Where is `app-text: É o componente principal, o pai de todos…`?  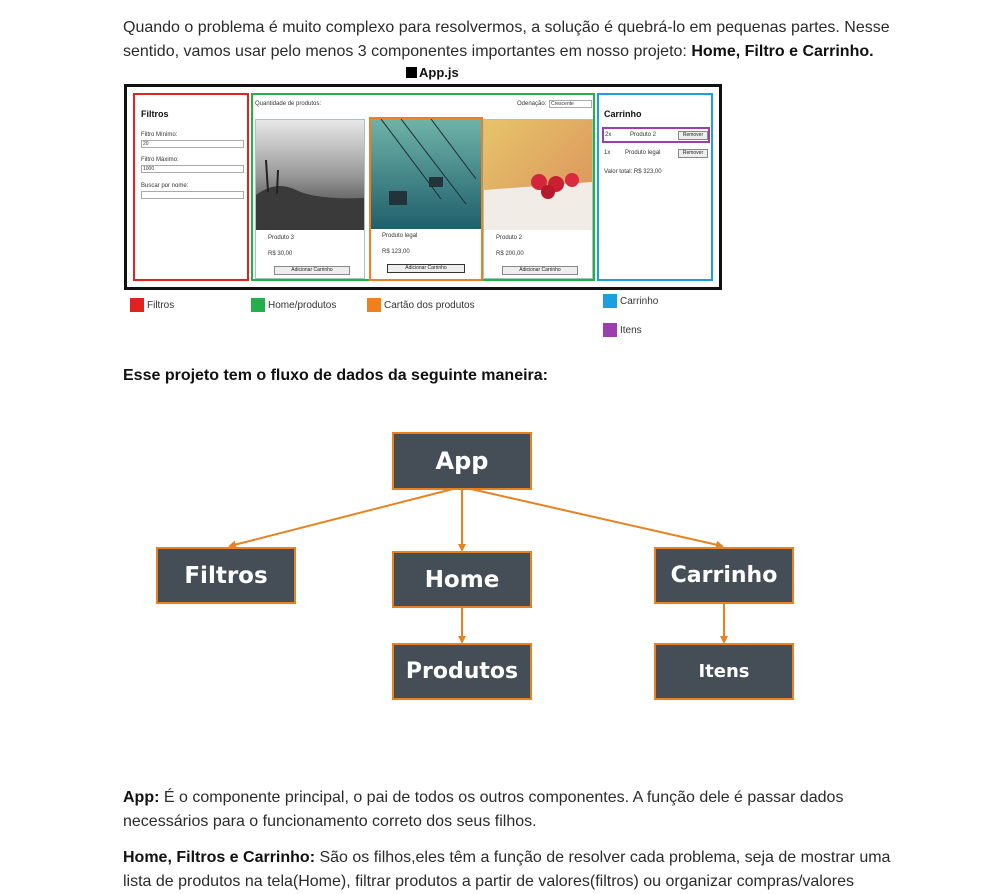
app-text: É o componente principal, o pai de todos… is located at coordinates (483, 809).